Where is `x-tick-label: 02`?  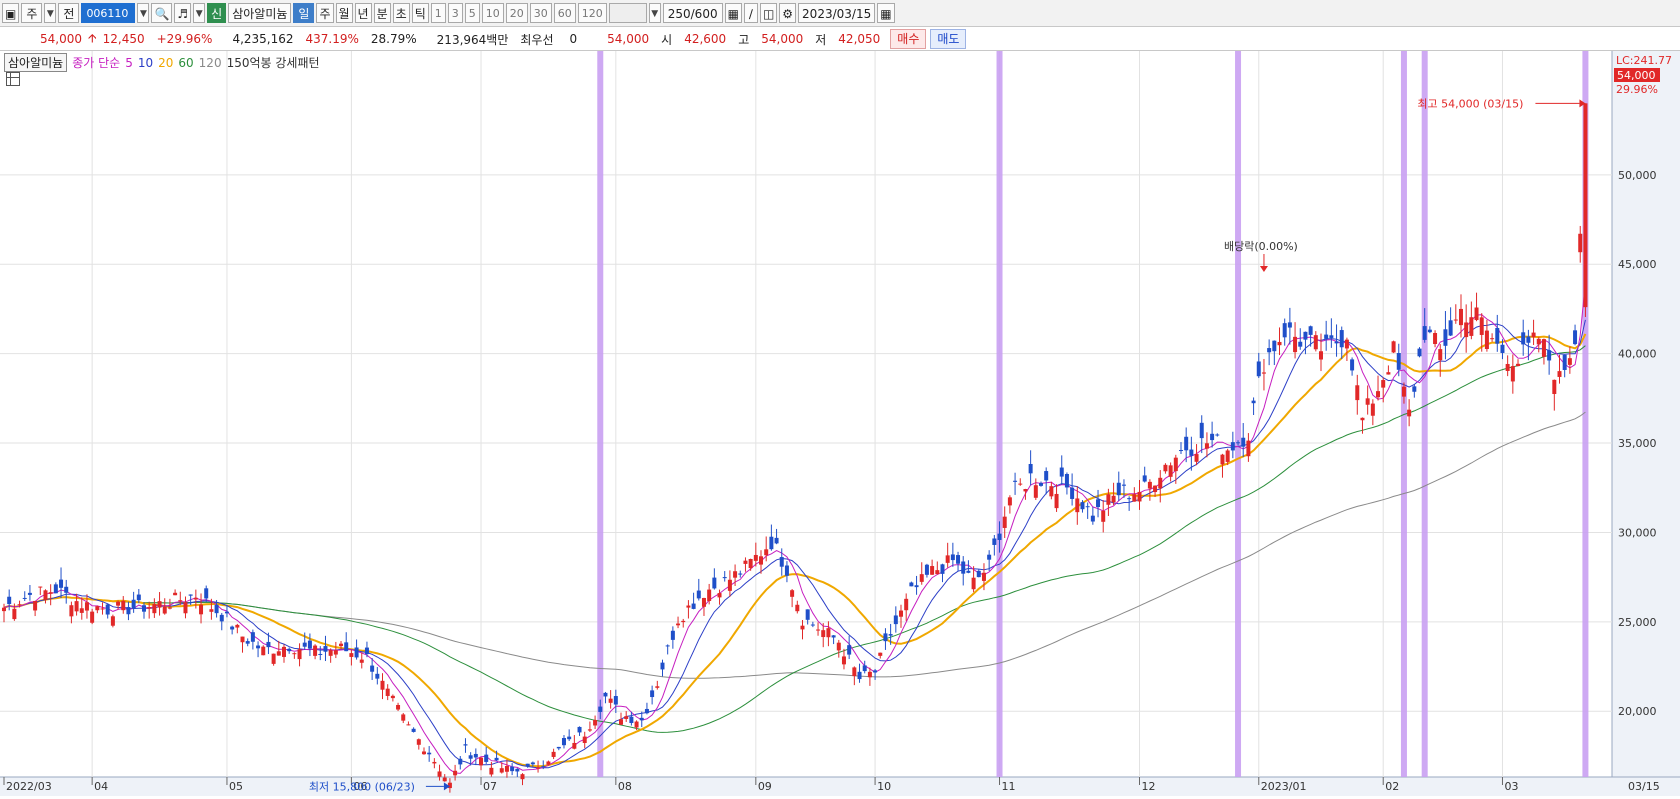 x-tick-label: 02 is located at coordinates (1392, 786).